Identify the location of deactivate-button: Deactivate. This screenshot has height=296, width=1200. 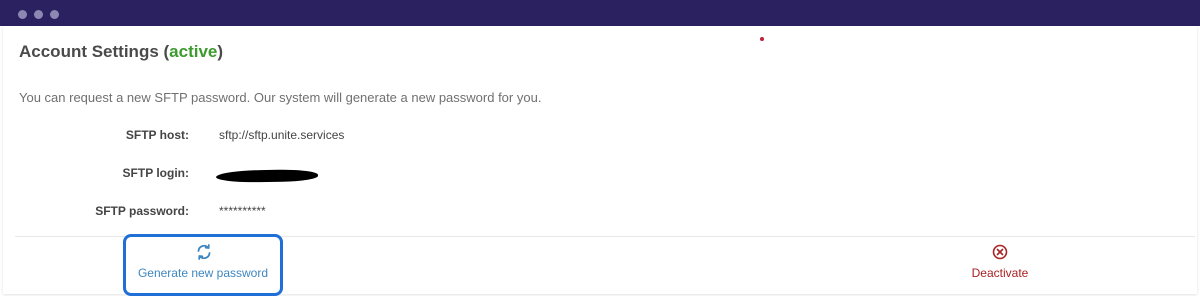
(1000, 265).